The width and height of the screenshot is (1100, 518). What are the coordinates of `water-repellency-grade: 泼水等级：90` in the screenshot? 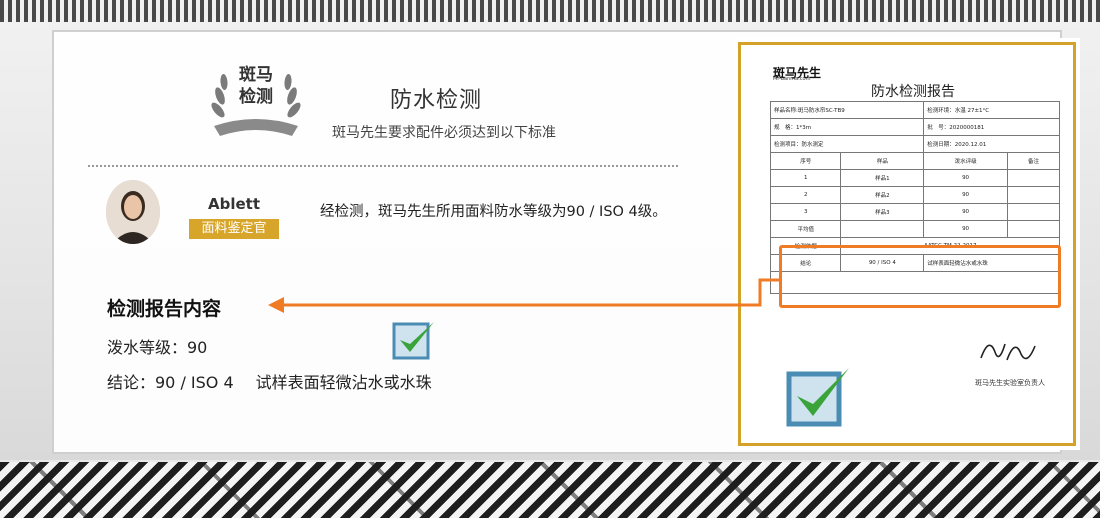 It's located at (157, 347).